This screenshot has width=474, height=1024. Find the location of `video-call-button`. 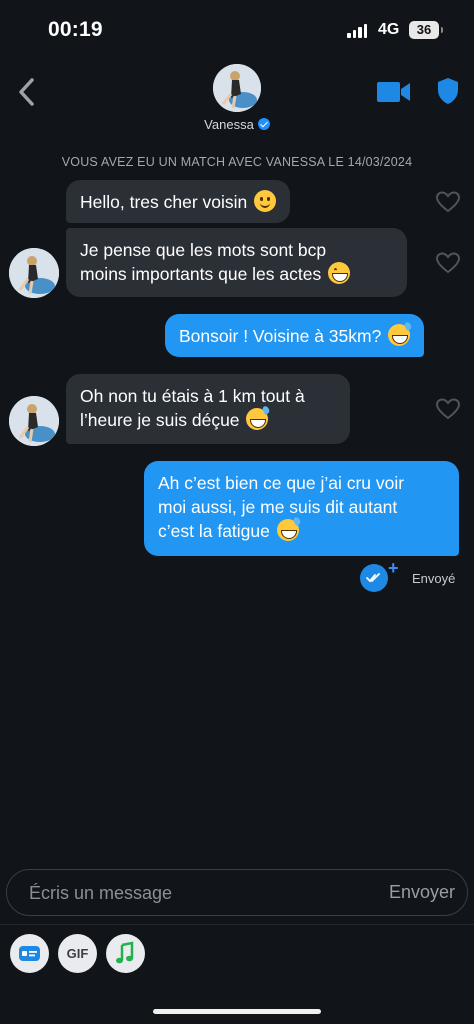

video-call-button is located at coordinates (394, 92).